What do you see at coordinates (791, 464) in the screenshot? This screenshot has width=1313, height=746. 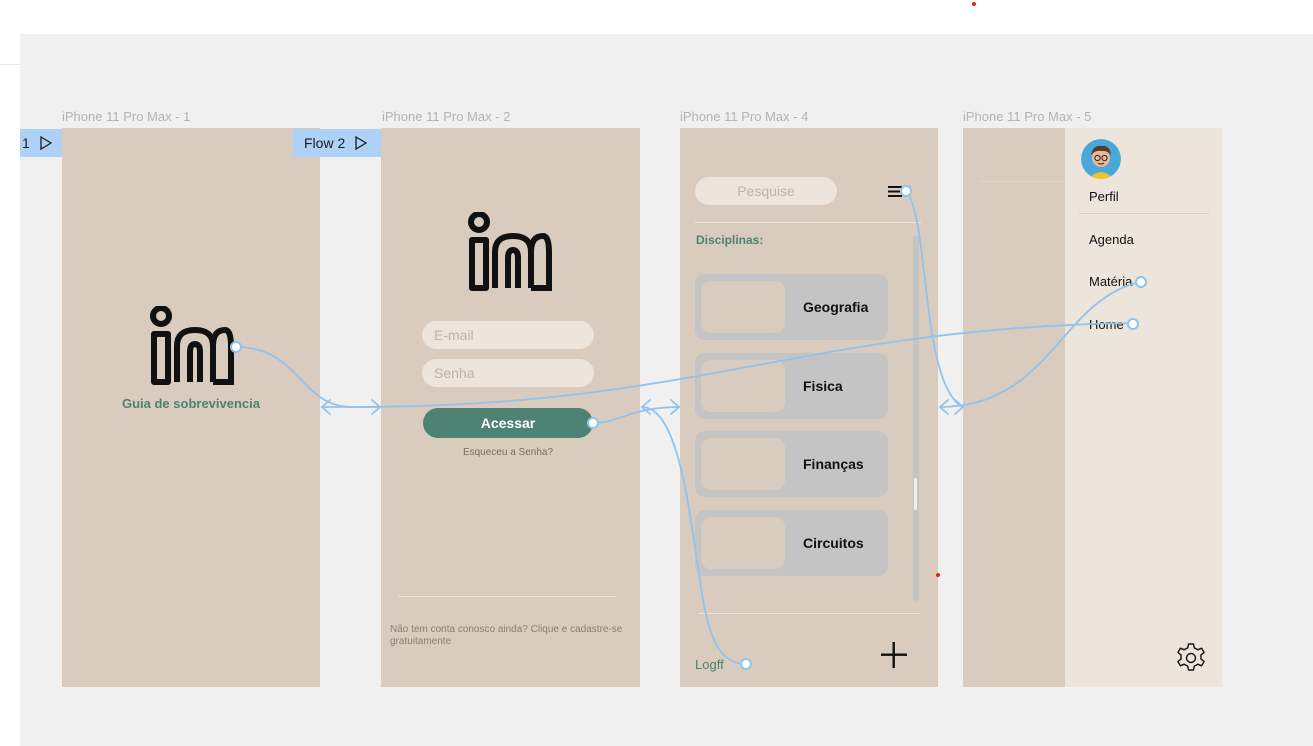 I see `subject-card: Finanças` at bounding box center [791, 464].